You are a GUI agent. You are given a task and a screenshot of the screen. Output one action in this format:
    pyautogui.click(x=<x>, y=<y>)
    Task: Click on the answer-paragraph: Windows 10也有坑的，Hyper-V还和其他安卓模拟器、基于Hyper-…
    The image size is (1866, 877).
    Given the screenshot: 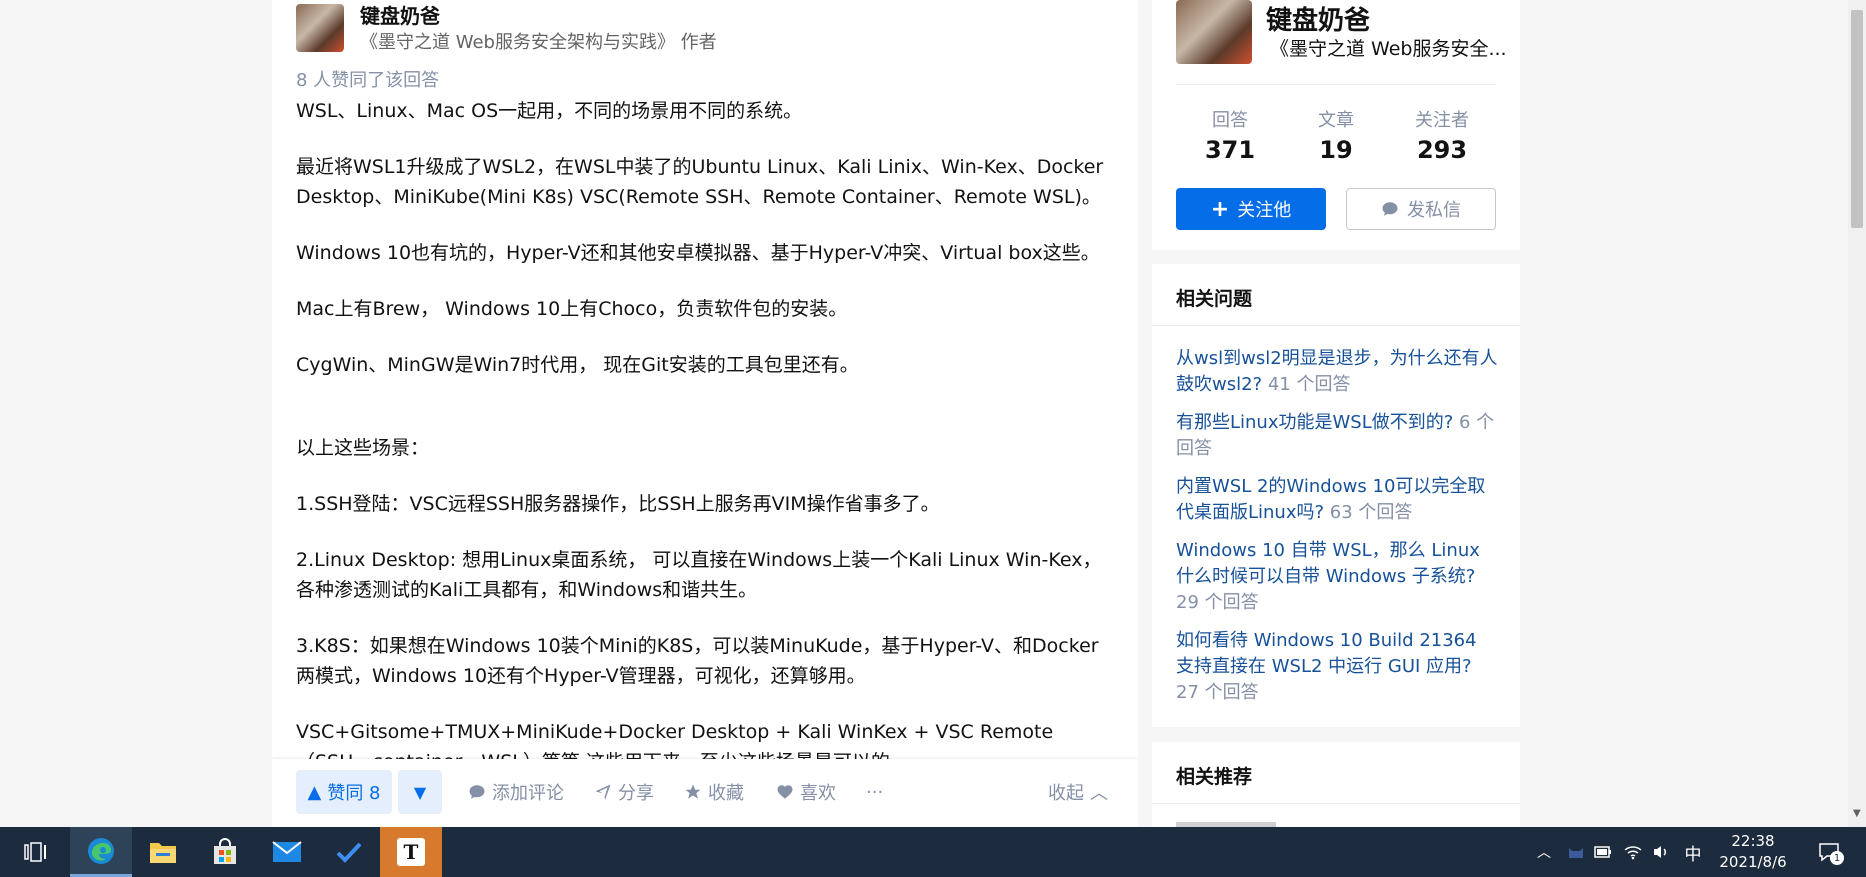 What is the action you would take?
    pyautogui.click(x=698, y=253)
    